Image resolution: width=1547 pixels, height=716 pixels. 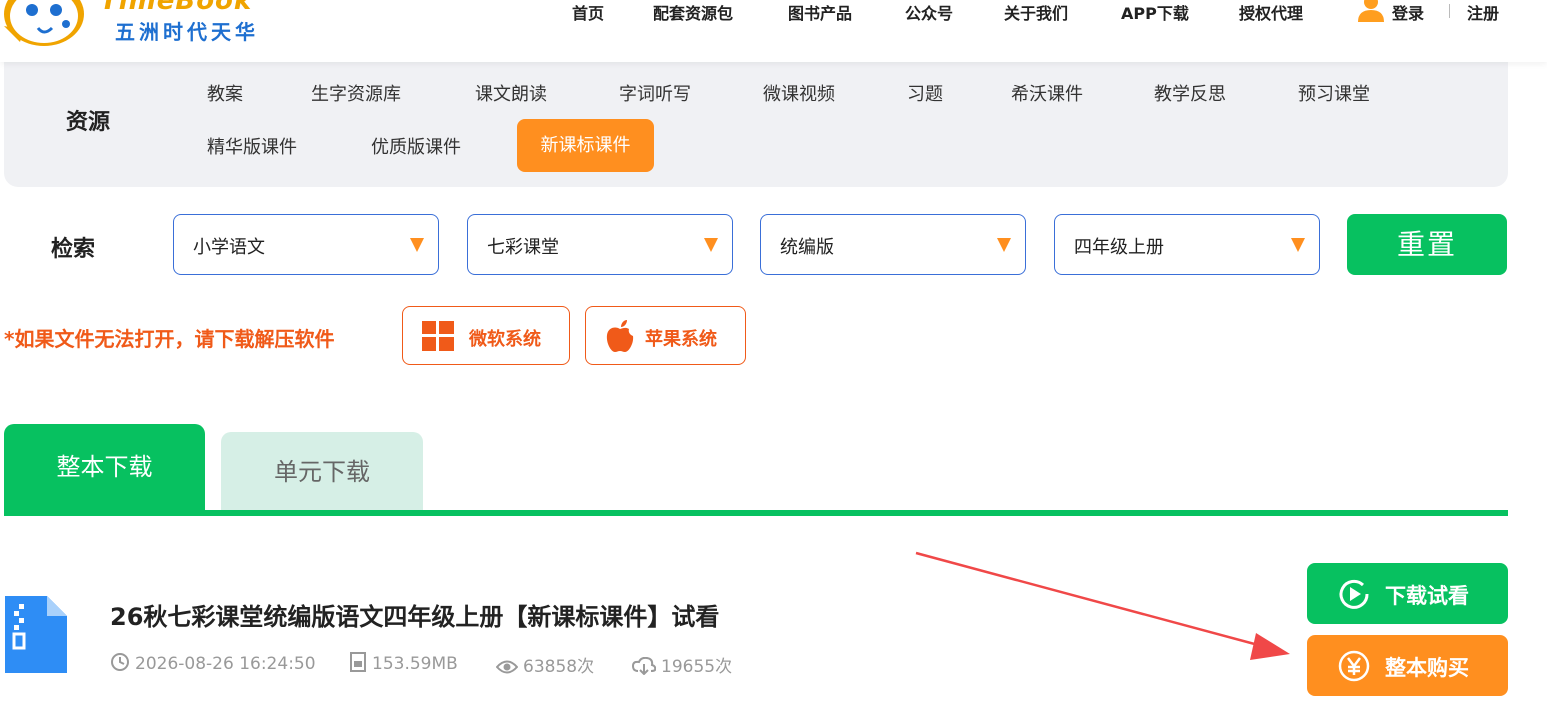 What do you see at coordinates (681, 339) in the screenshot?
I see `apple-button-label: 苹果系统` at bounding box center [681, 339].